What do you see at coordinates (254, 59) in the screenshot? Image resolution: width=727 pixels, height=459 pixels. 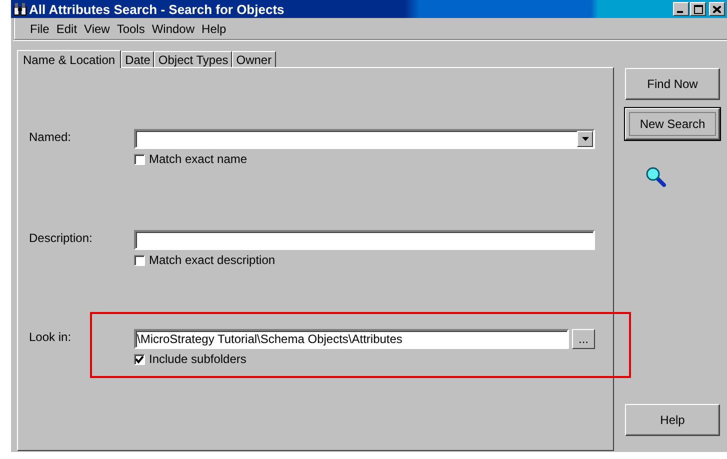 I see `tab: Owner` at bounding box center [254, 59].